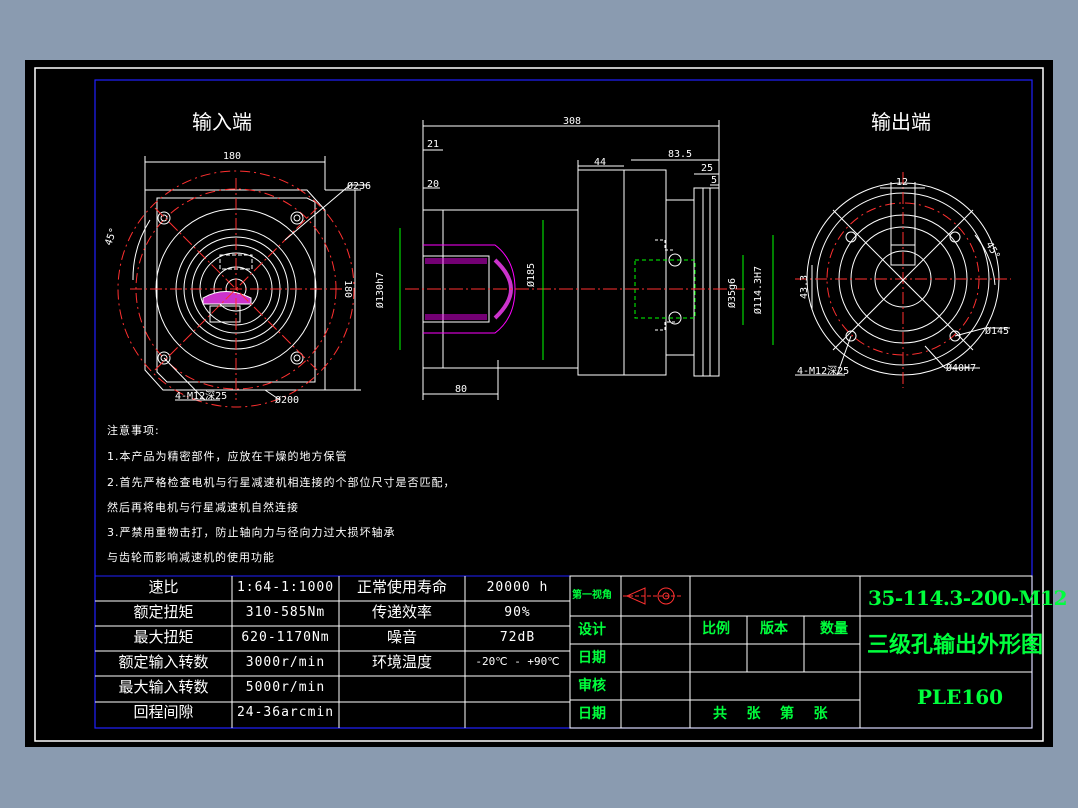 This screenshot has height=808, width=1078. What do you see at coordinates (227, 456) in the screenshot?
I see `note-line-1: 1.本产品为精密部件，应放在干燥的地方保管` at bounding box center [227, 456].